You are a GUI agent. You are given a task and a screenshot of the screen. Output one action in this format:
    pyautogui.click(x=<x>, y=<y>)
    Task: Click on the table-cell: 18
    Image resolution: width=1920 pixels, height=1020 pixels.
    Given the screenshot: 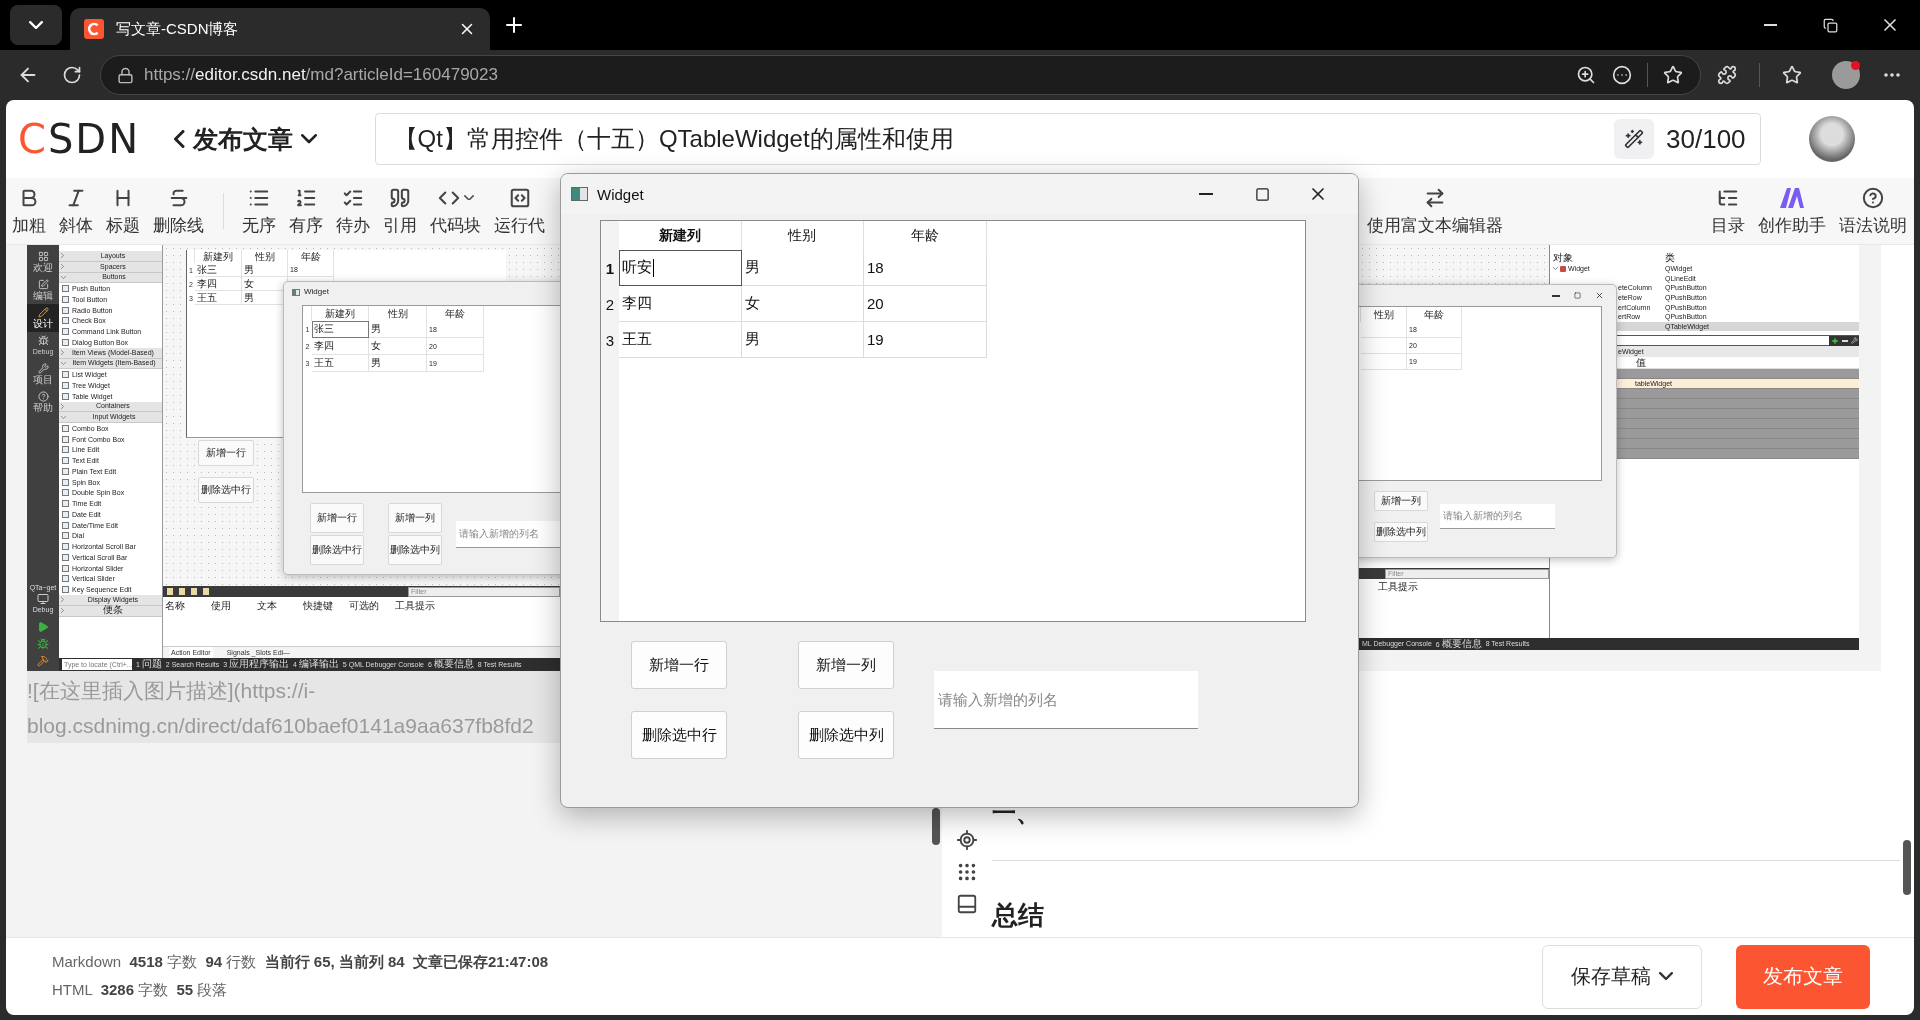 What is the action you would take?
    pyautogui.click(x=925, y=268)
    